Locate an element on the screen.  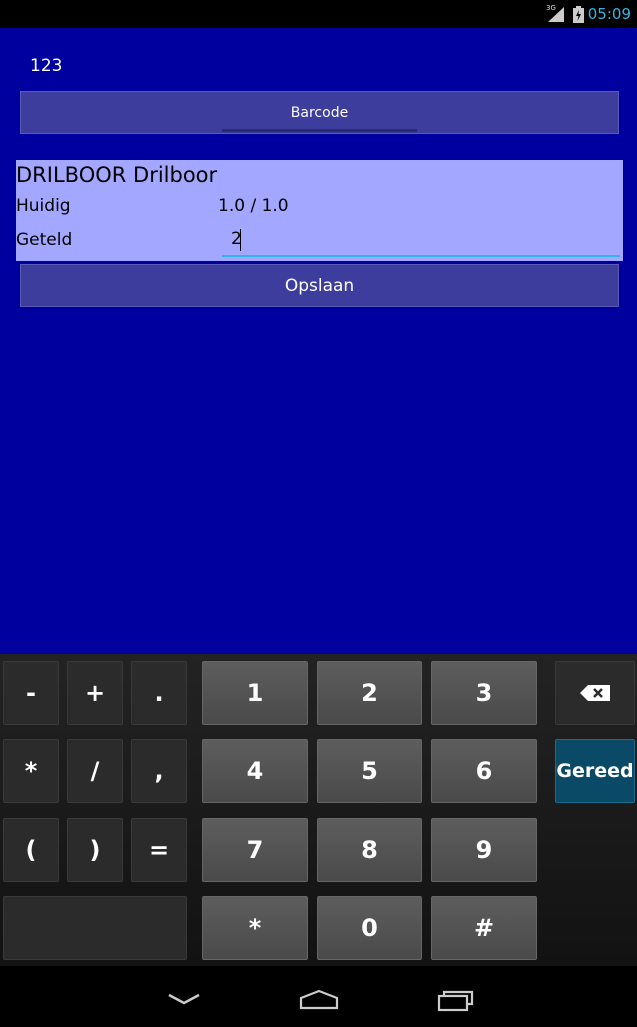
key-slash: / is located at coordinates (95, 771).